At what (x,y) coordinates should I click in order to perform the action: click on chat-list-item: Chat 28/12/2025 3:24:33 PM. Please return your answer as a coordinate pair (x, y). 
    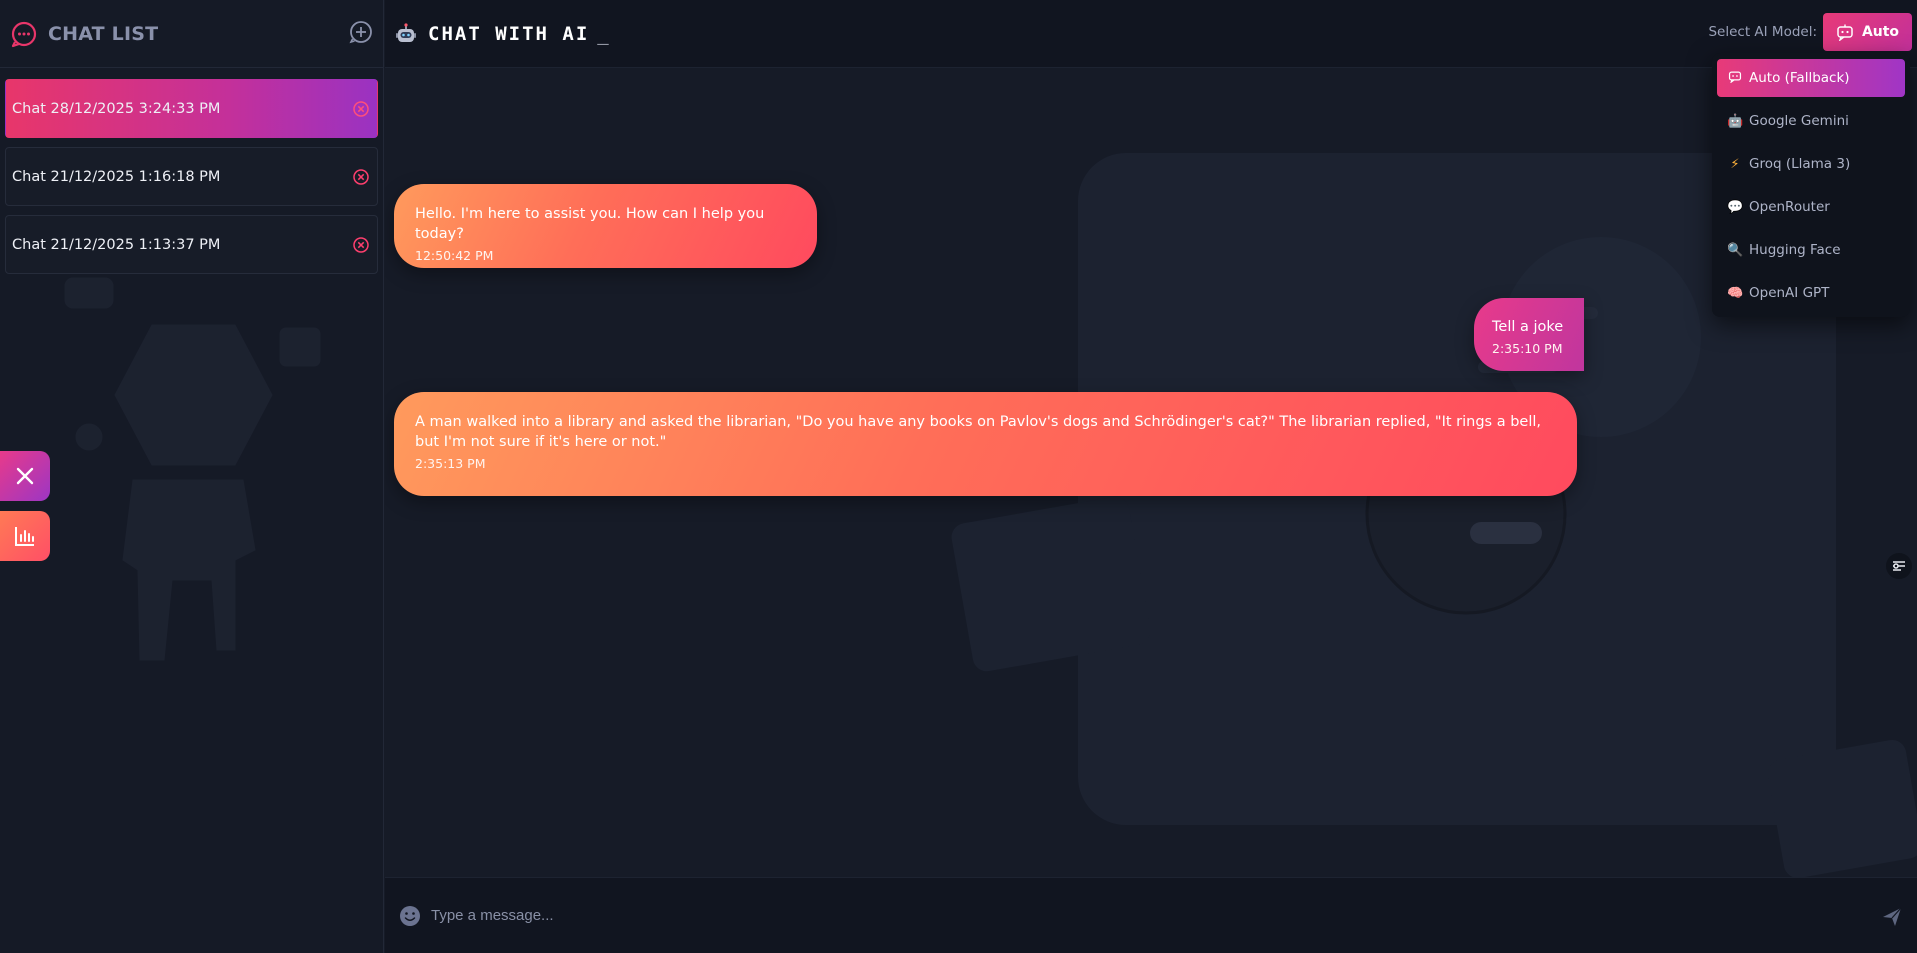
    Looking at the image, I should click on (191, 108).